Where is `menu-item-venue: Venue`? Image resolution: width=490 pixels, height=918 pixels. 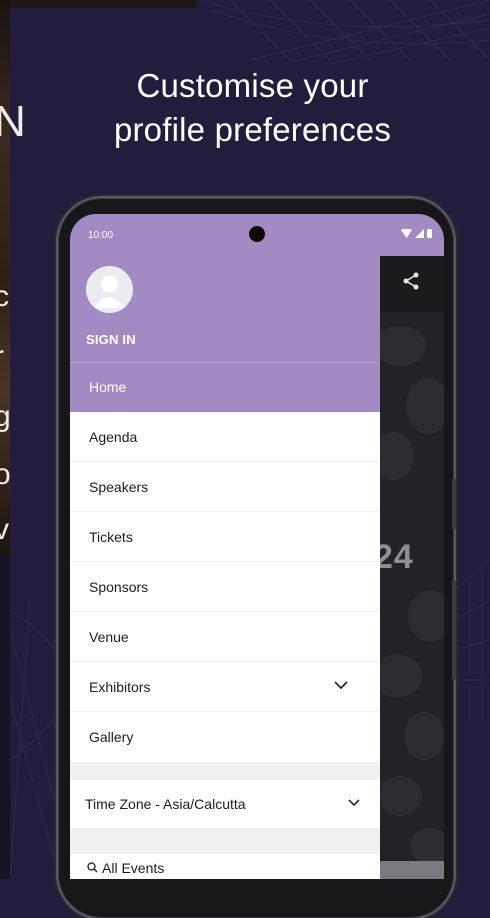
menu-item-venue: Venue is located at coordinates (225, 637).